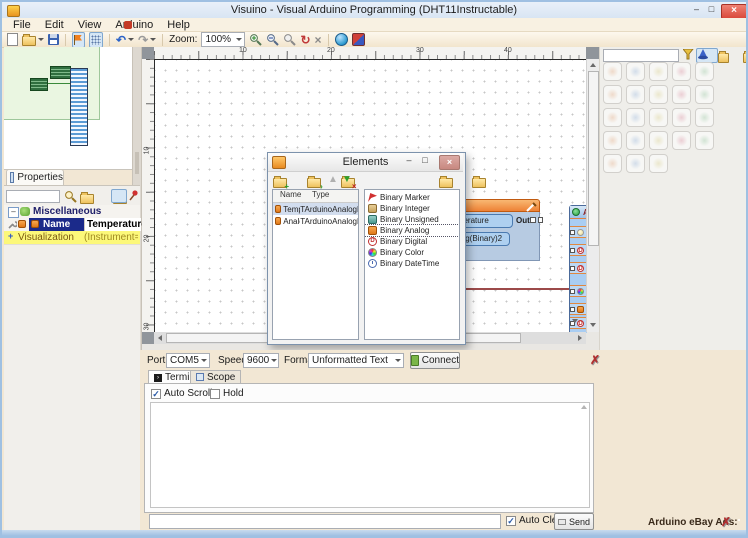 This screenshot has height=538, width=748. I want to click on menu-file: File, so click(22, 25).